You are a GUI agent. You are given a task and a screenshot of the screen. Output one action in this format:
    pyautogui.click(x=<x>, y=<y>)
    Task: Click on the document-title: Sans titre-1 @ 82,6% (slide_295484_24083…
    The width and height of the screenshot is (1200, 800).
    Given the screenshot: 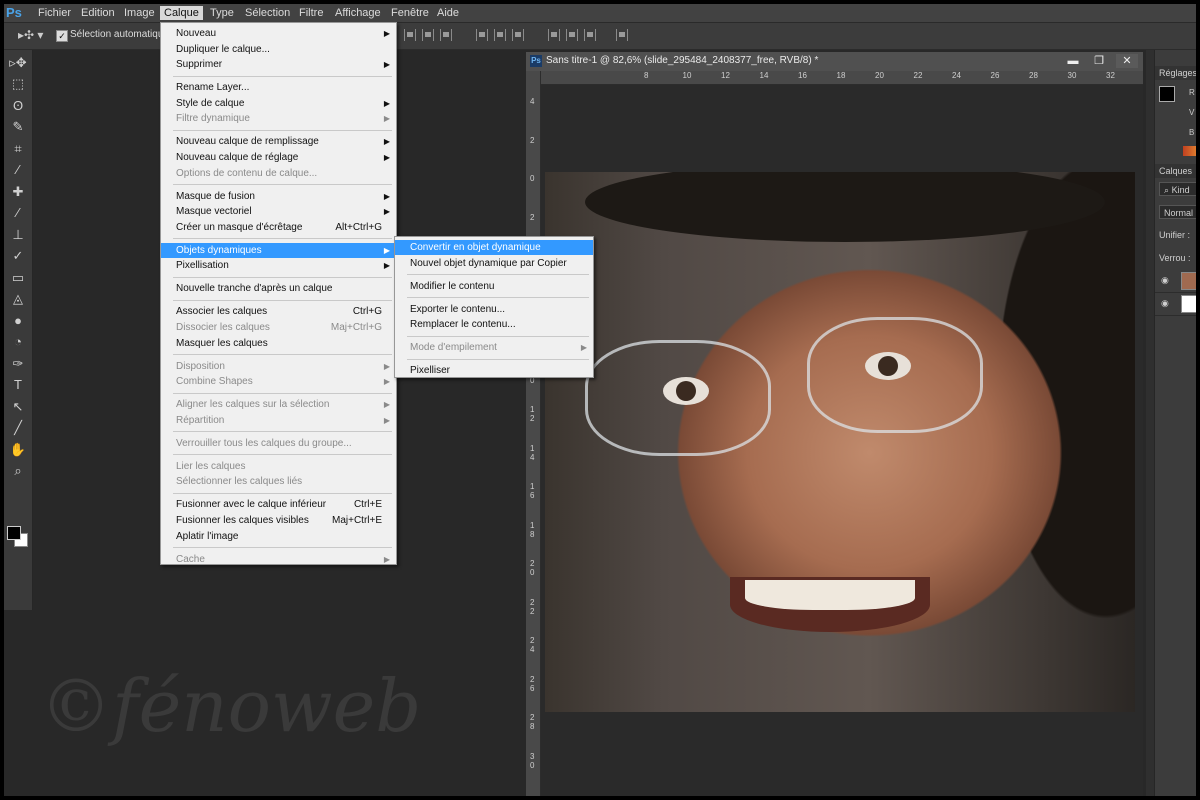 What is the action you would take?
    pyautogui.click(x=682, y=60)
    